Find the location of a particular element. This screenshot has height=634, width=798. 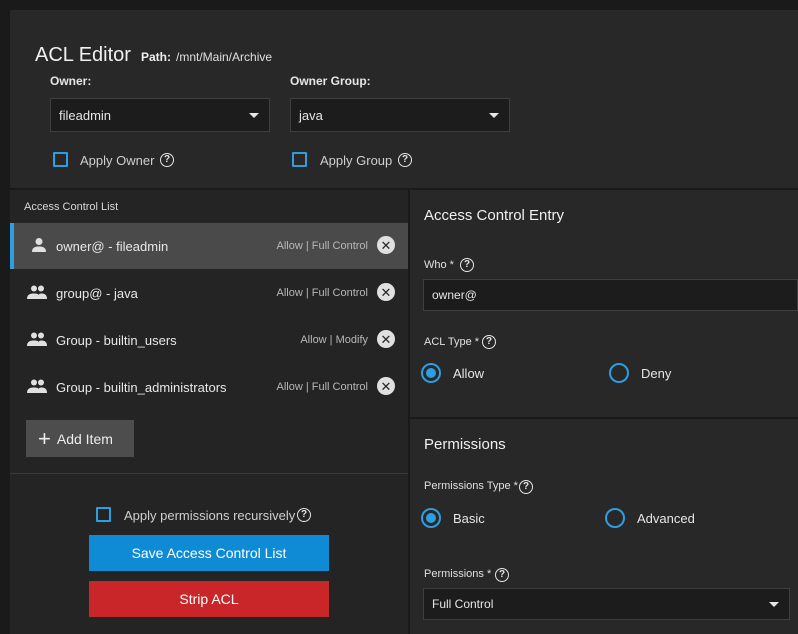

allow-radio-label: Allow is located at coordinates (469, 373).